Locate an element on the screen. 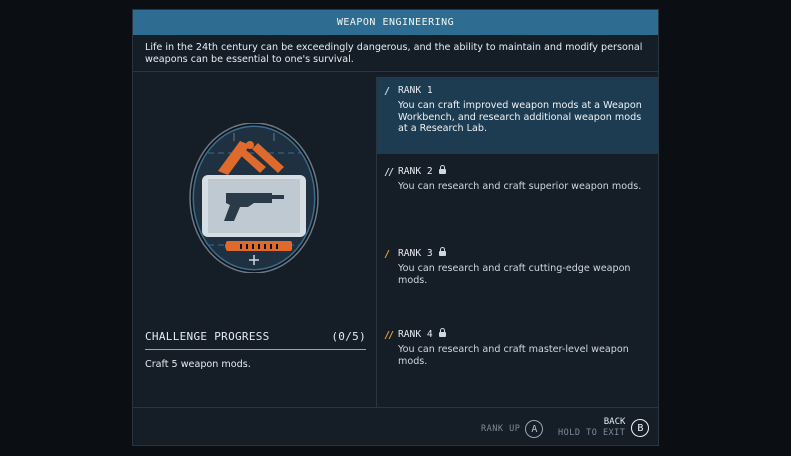  rank-up-button: RANK UP A is located at coordinates (512, 429).